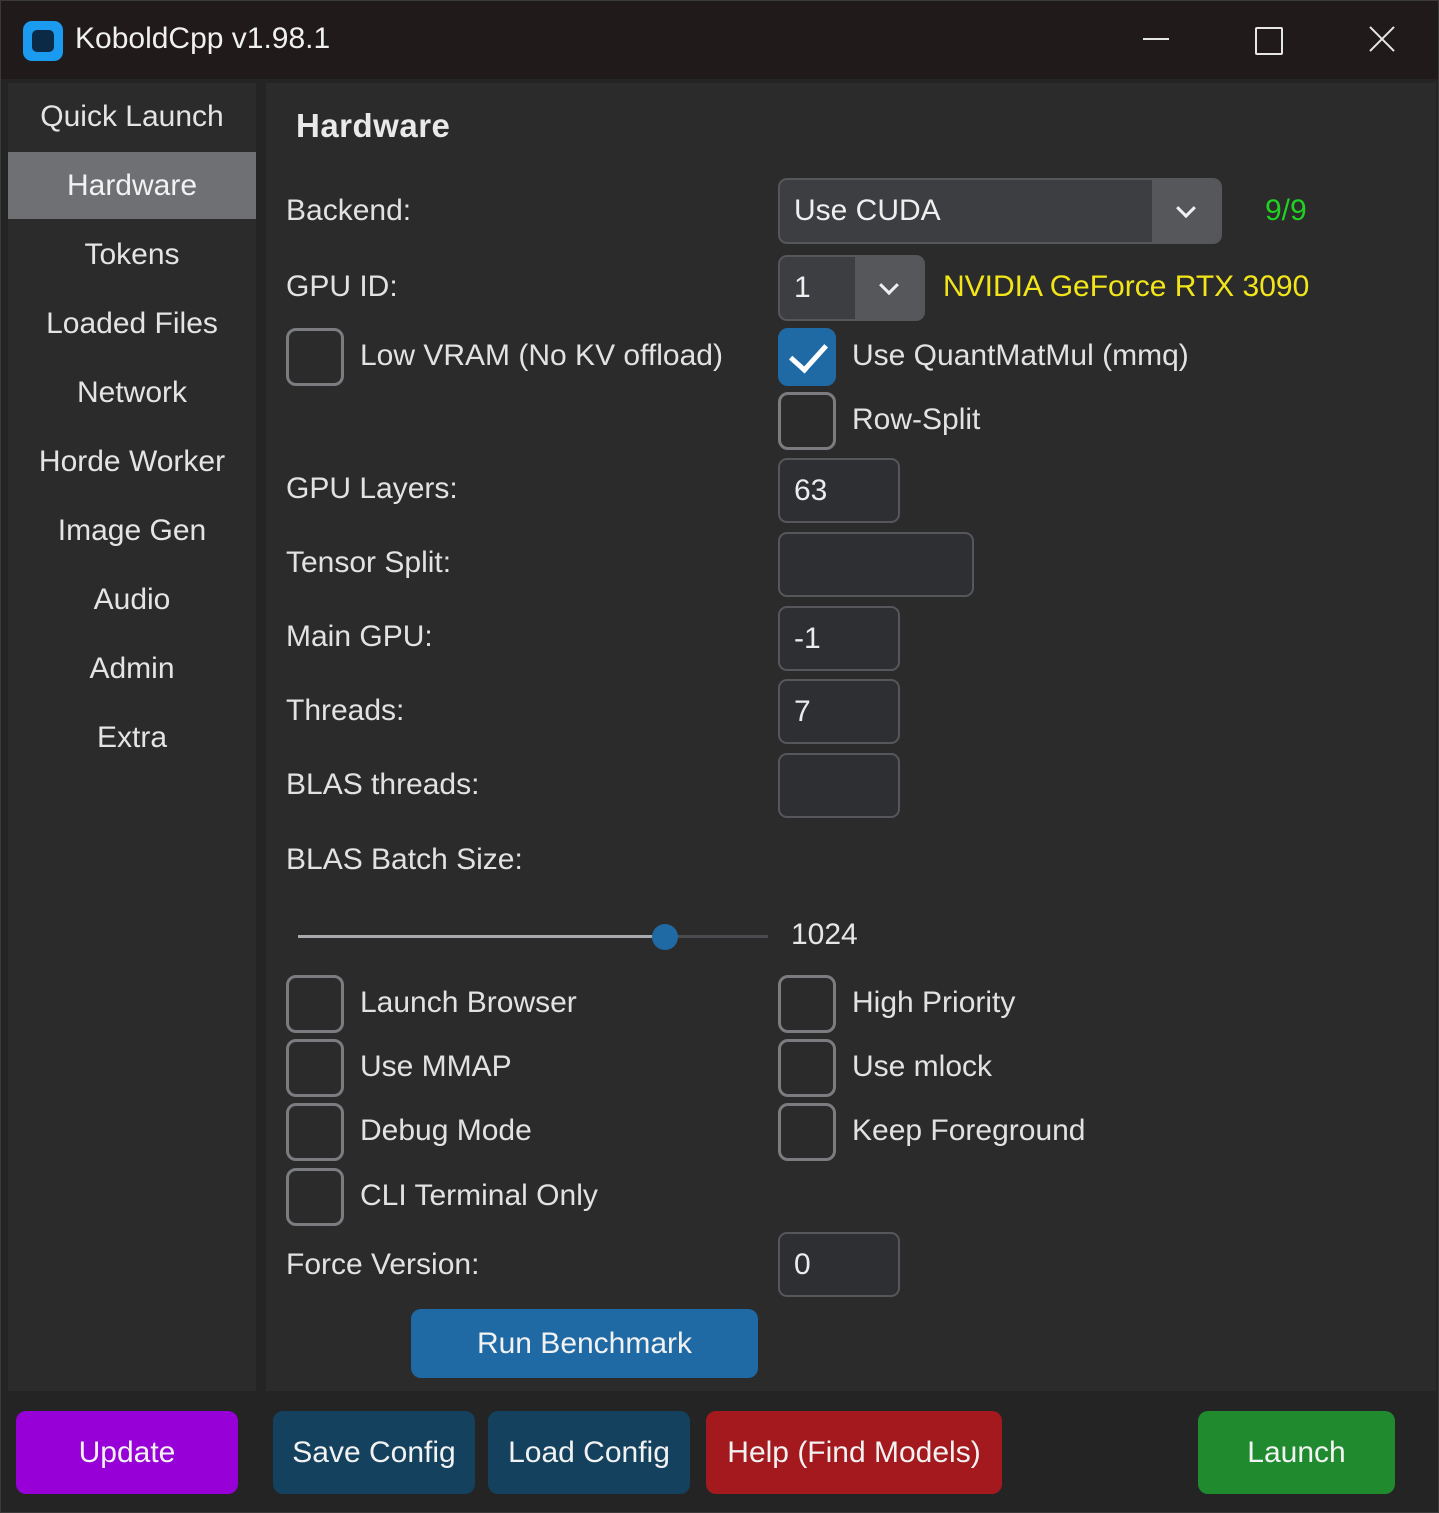  What do you see at coordinates (719, 40) in the screenshot?
I see `title-bar: KoboldCpp v1.98.1` at bounding box center [719, 40].